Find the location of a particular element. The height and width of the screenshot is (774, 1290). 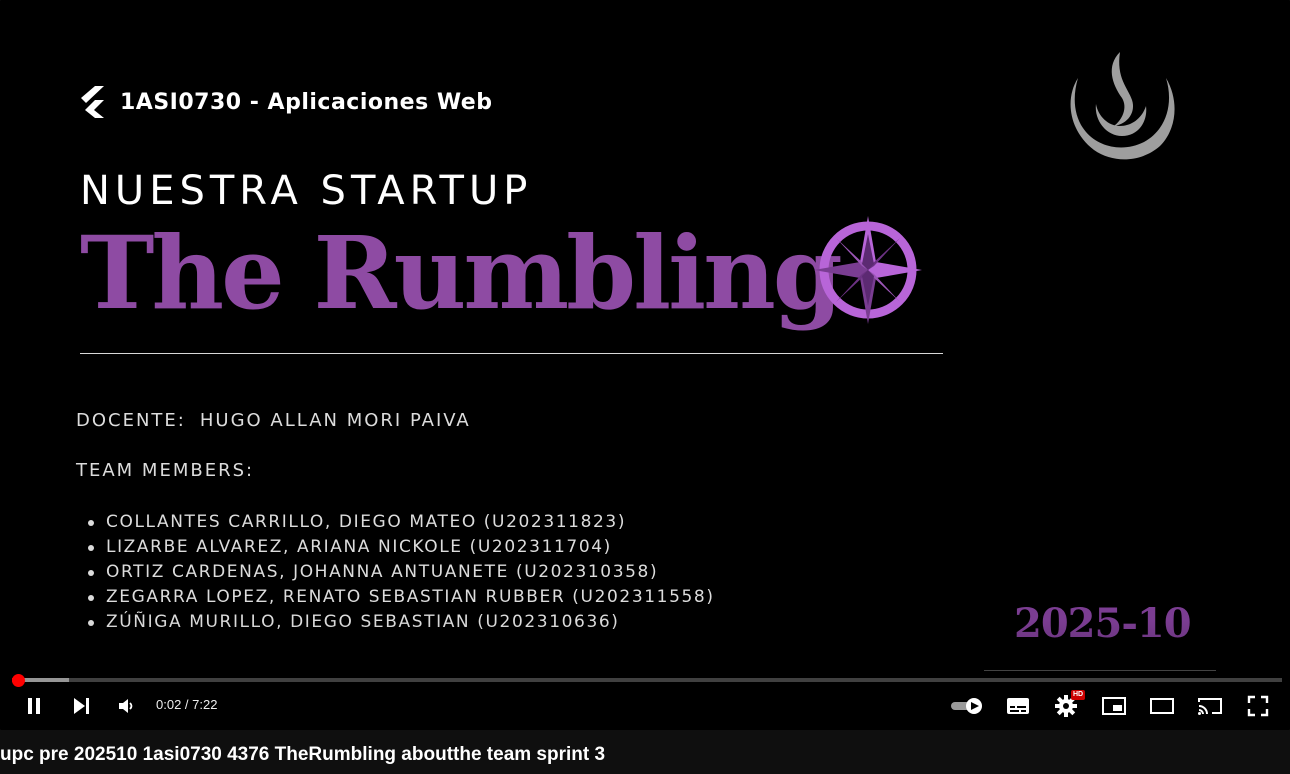

pause-button is located at coordinates (34, 706).